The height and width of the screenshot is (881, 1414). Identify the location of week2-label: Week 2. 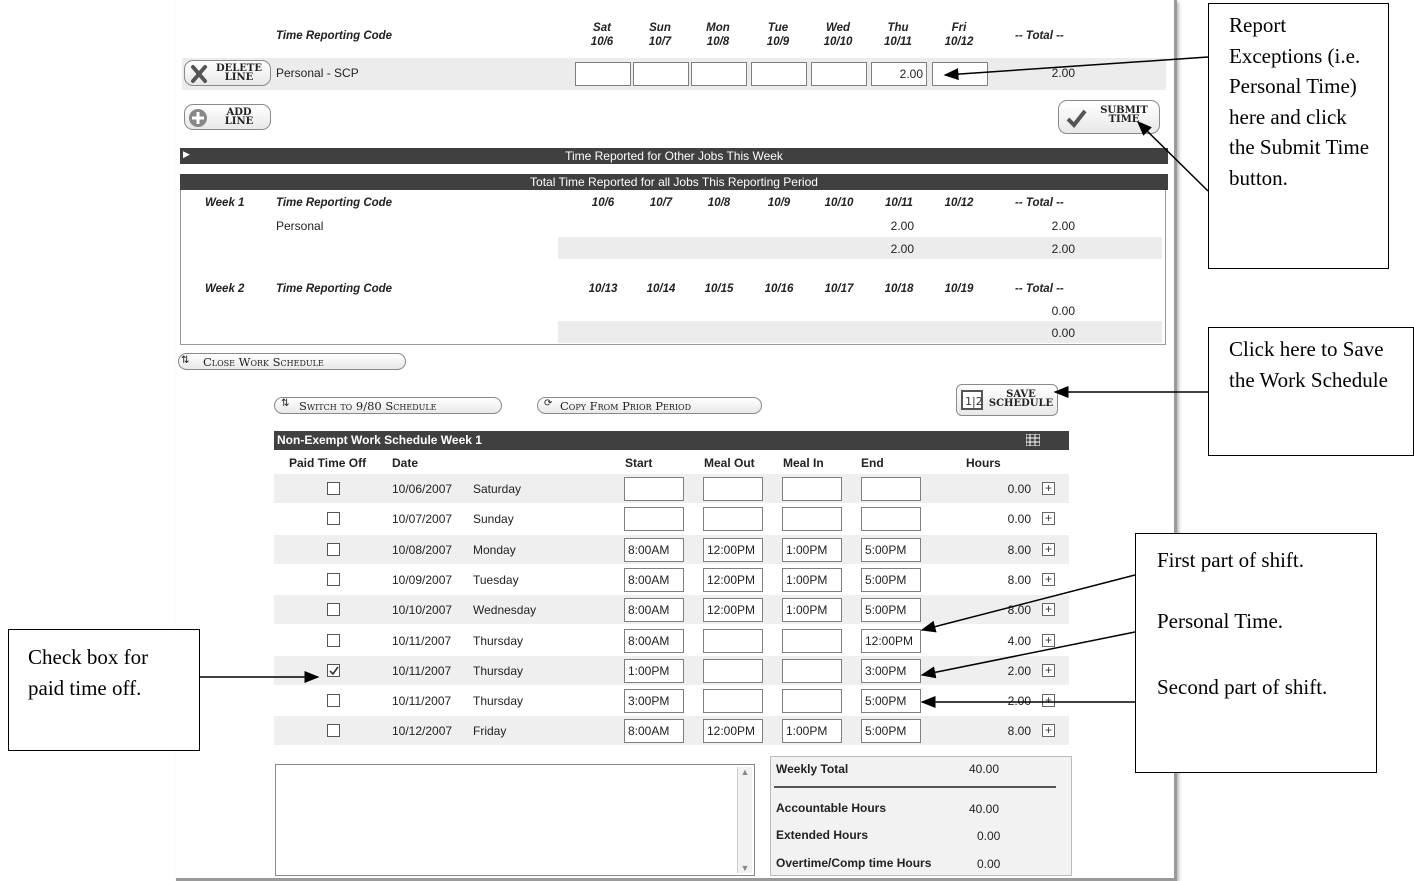
(225, 289).